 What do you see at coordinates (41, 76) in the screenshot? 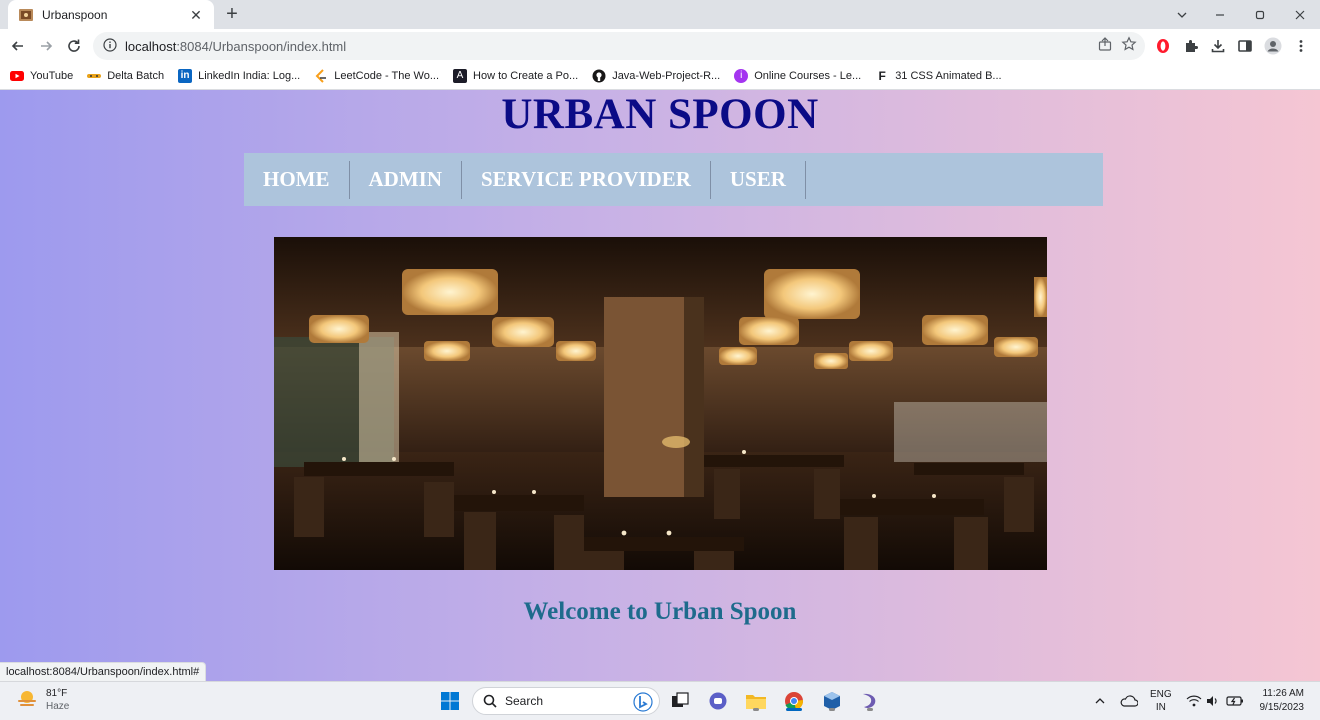
I see `bookmark-youtube: YouTube` at bounding box center [41, 76].